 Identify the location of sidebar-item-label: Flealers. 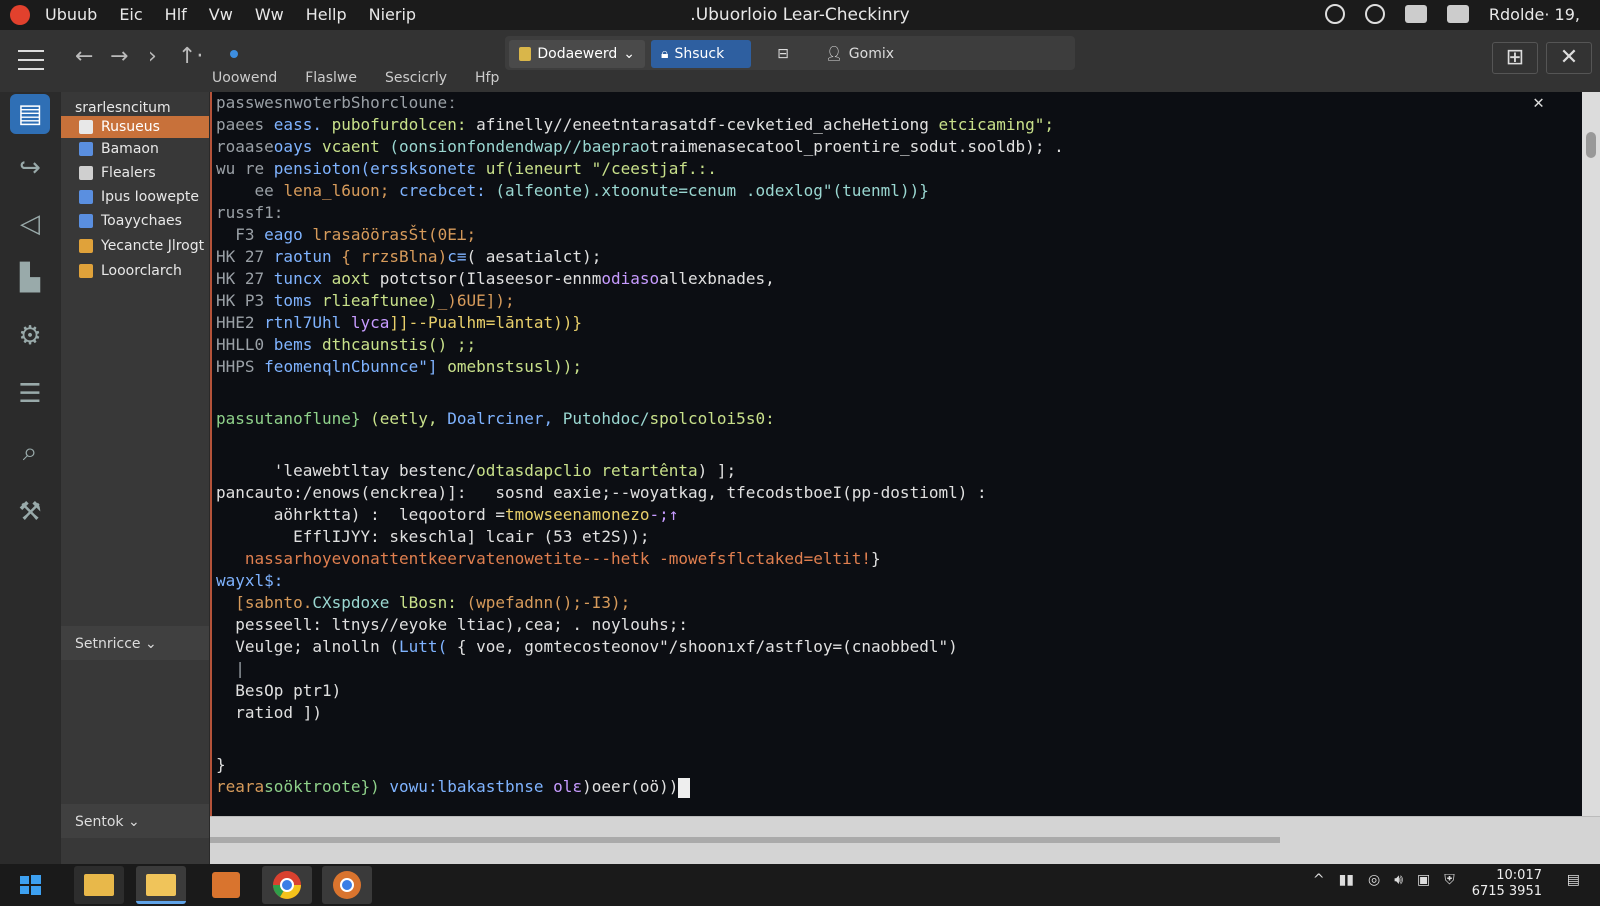
(128, 173).